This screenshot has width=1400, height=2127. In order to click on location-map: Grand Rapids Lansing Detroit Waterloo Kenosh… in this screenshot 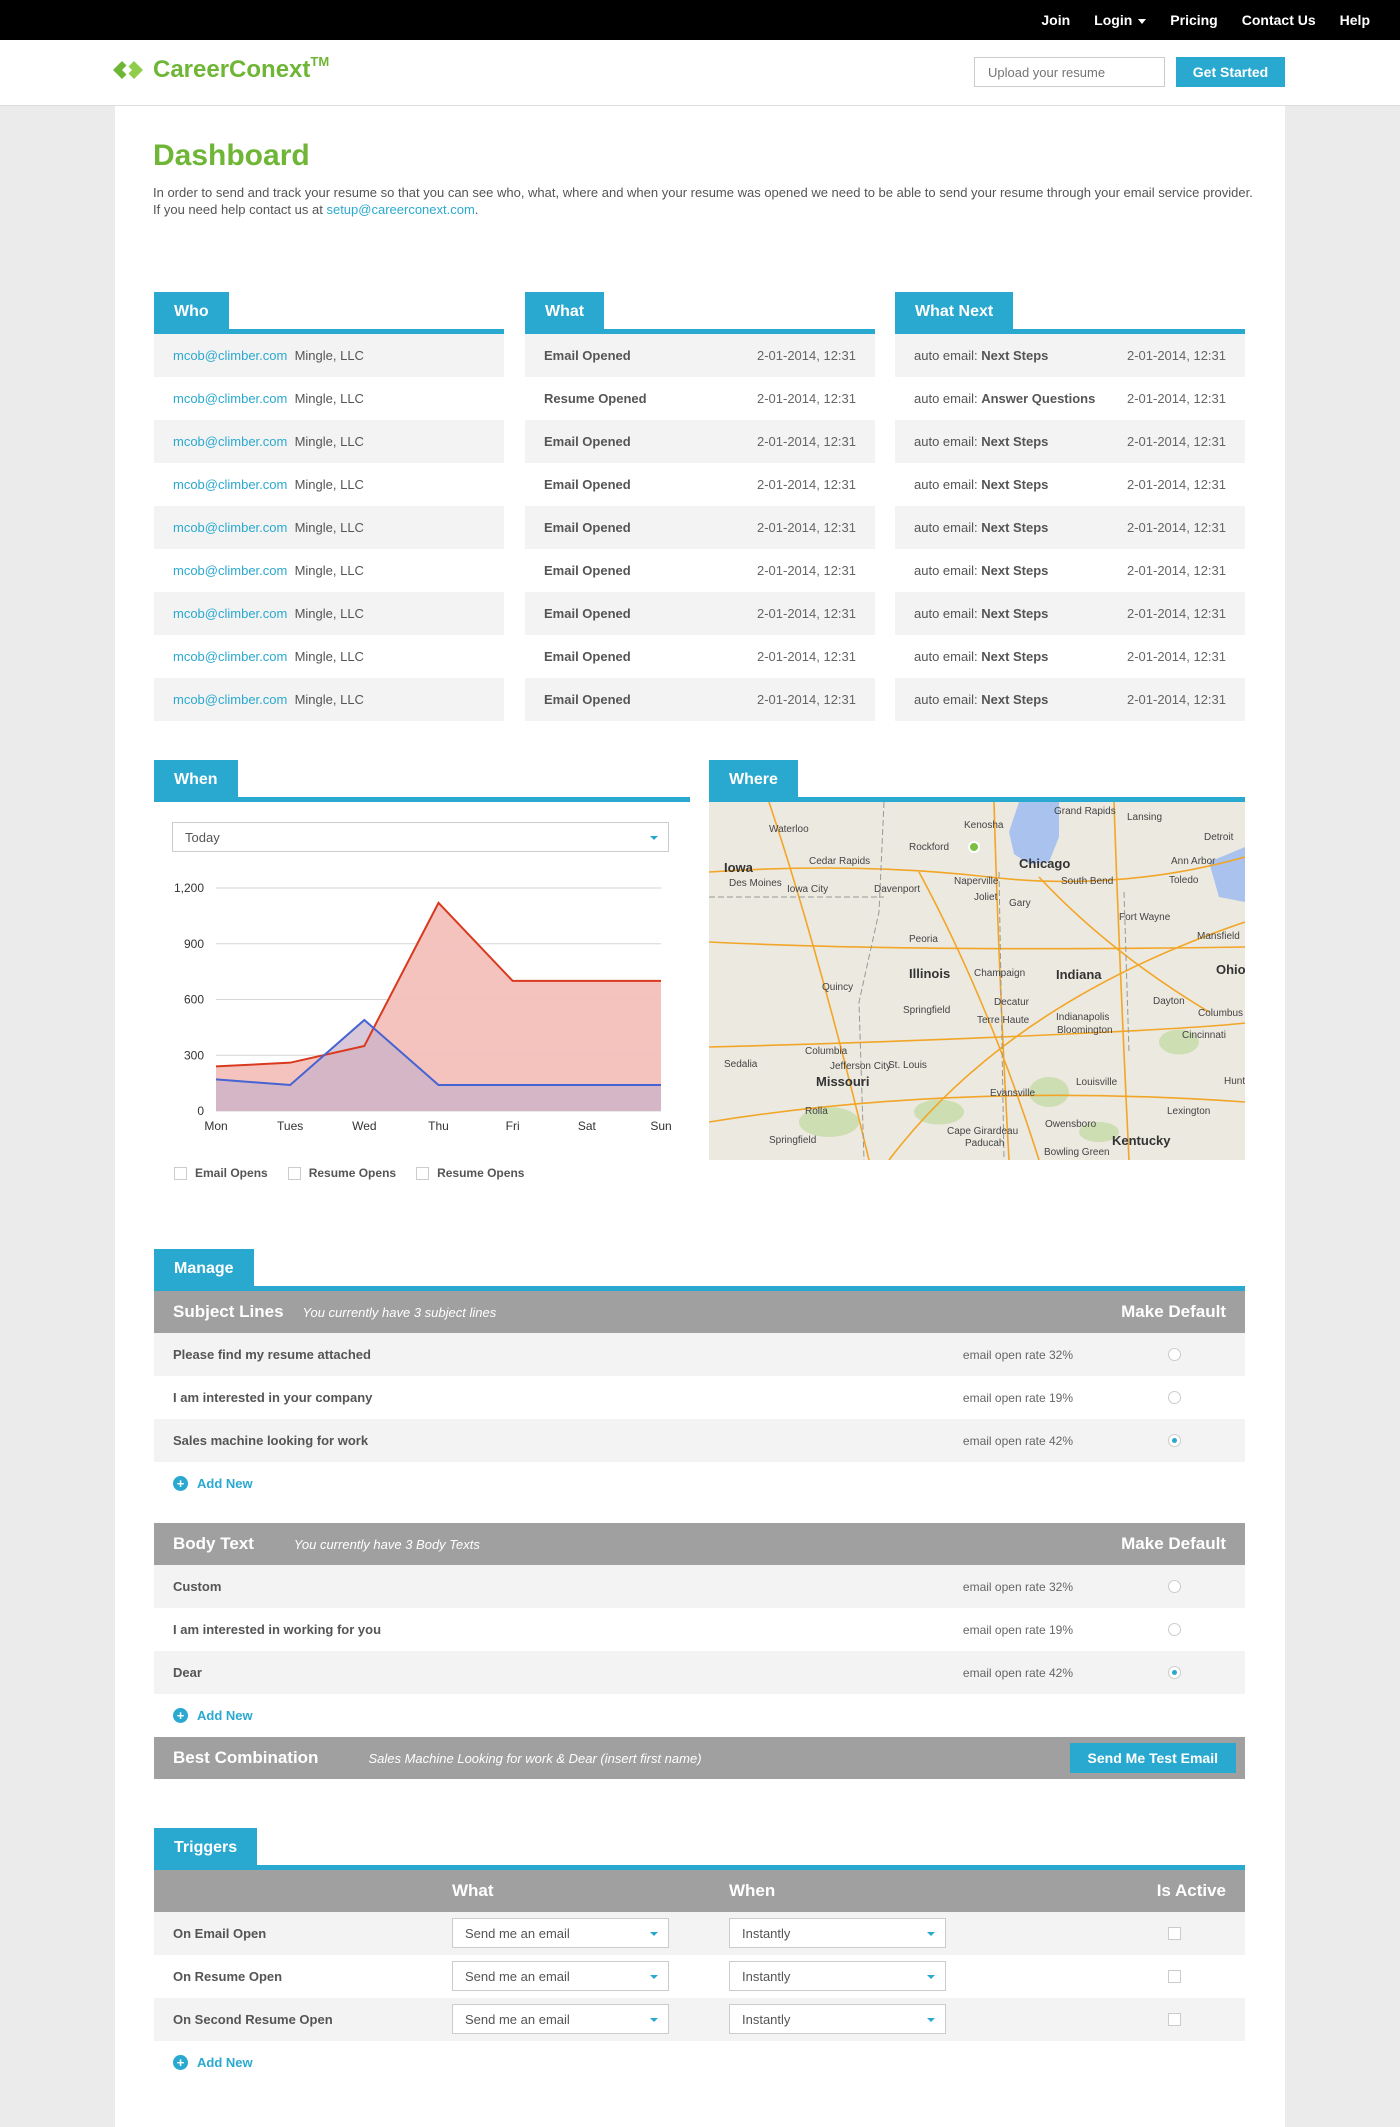, I will do `click(977, 981)`.